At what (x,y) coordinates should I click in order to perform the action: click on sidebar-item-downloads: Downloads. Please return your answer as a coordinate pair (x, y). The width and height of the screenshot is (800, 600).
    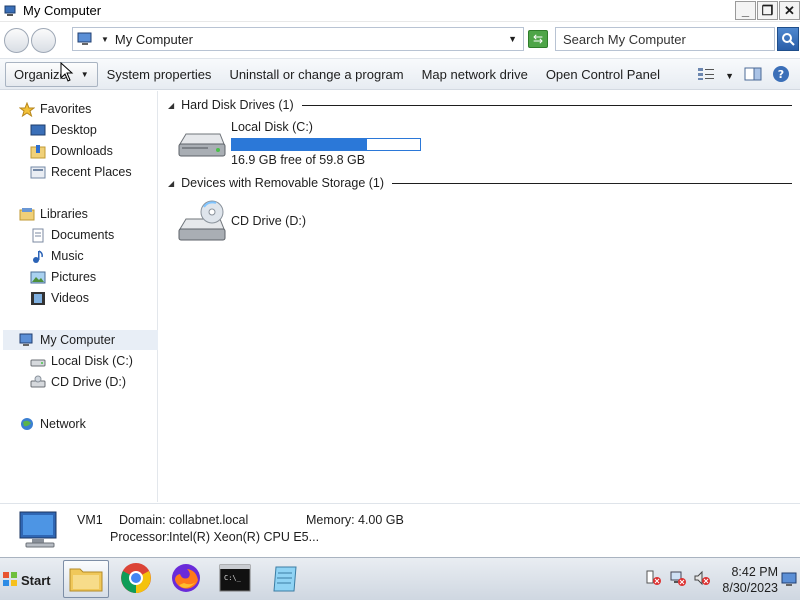
    Looking at the image, I should click on (71, 151).